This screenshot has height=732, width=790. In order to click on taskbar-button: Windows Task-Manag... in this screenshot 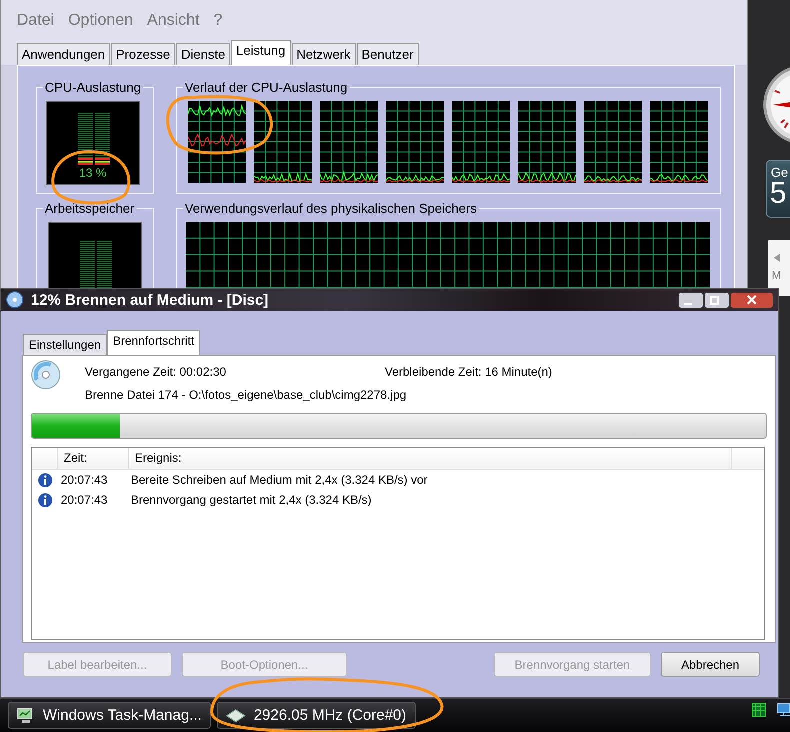, I will do `click(109, 715)`.